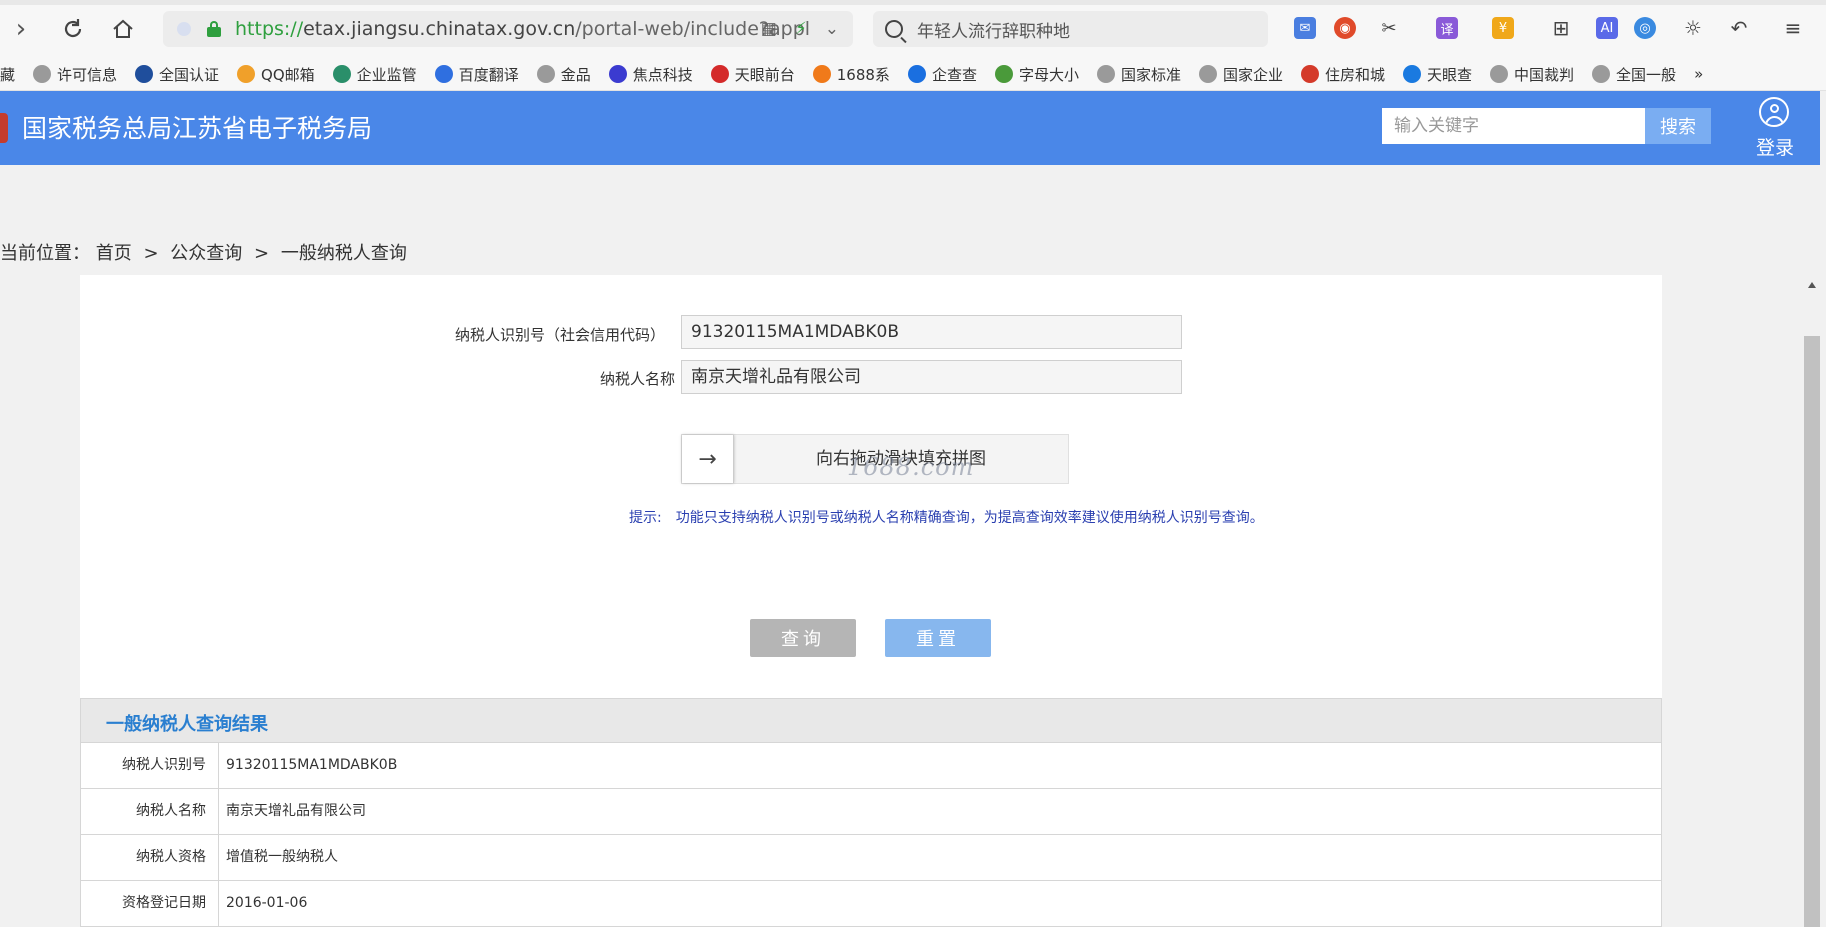 Image resolution: width=1826 pixels, height=927 pixels. Describe the element at coordinates (942, 74) in the screenshot. I see `bookmark-item: 企查查` at that location.